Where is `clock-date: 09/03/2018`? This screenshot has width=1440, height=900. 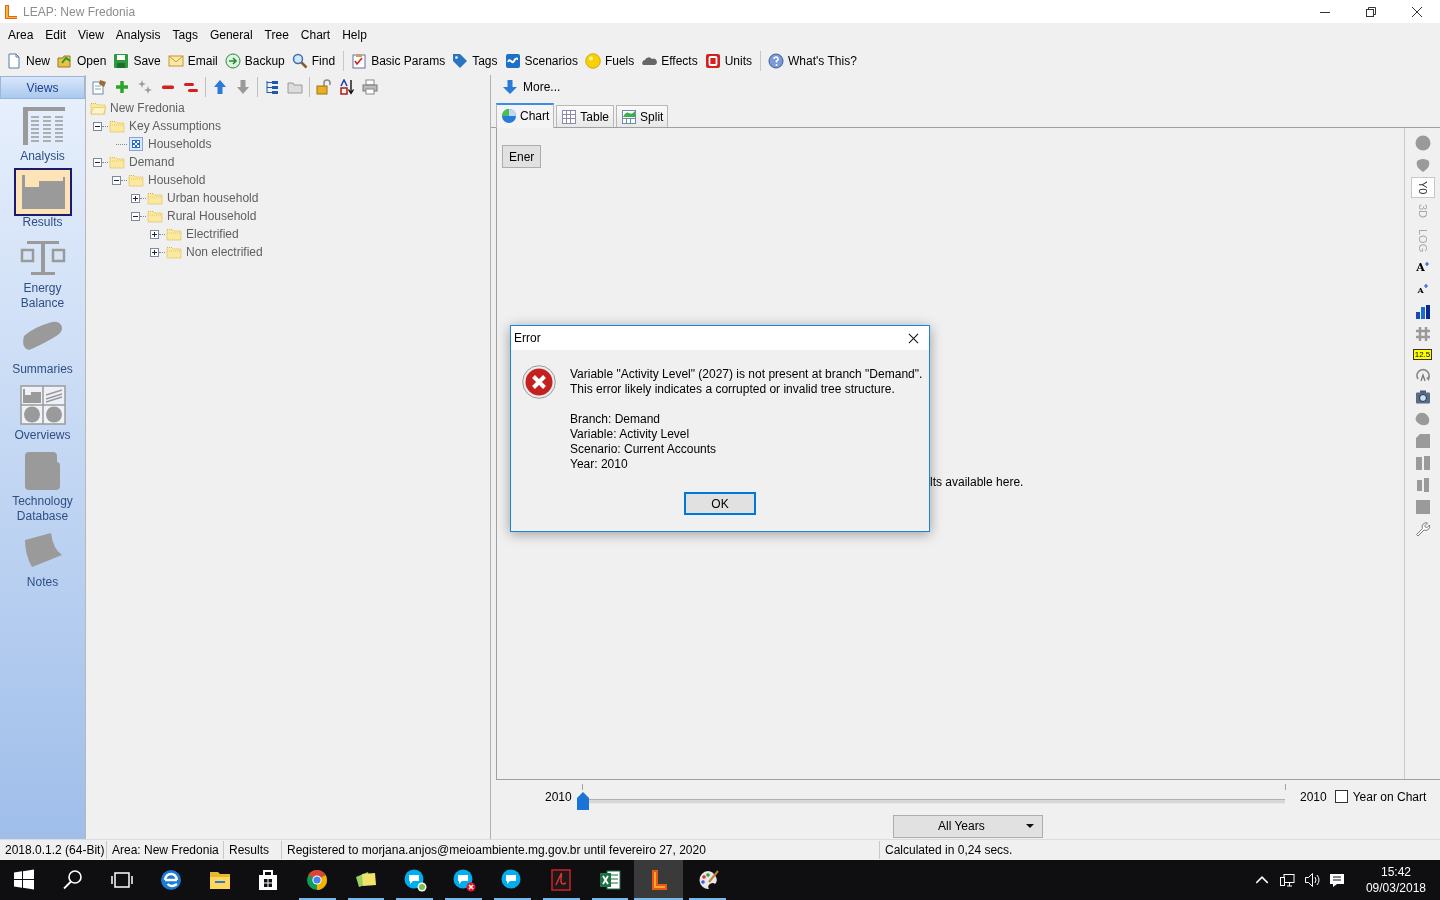
clock-date: 09/03/2018 is located at coordinates (1395, 888).